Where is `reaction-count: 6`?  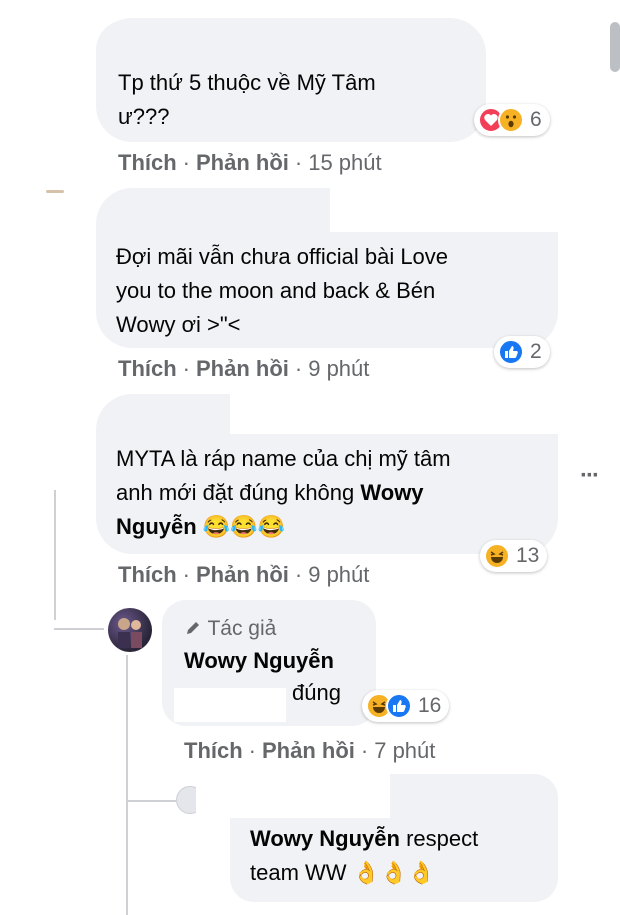 reaction-count: 6 is located at coordinates (536, 119).